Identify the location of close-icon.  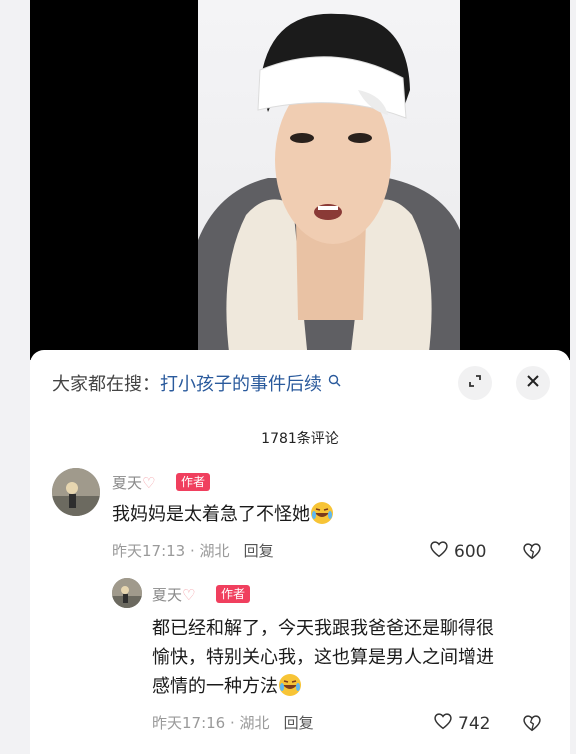
(533, 383).